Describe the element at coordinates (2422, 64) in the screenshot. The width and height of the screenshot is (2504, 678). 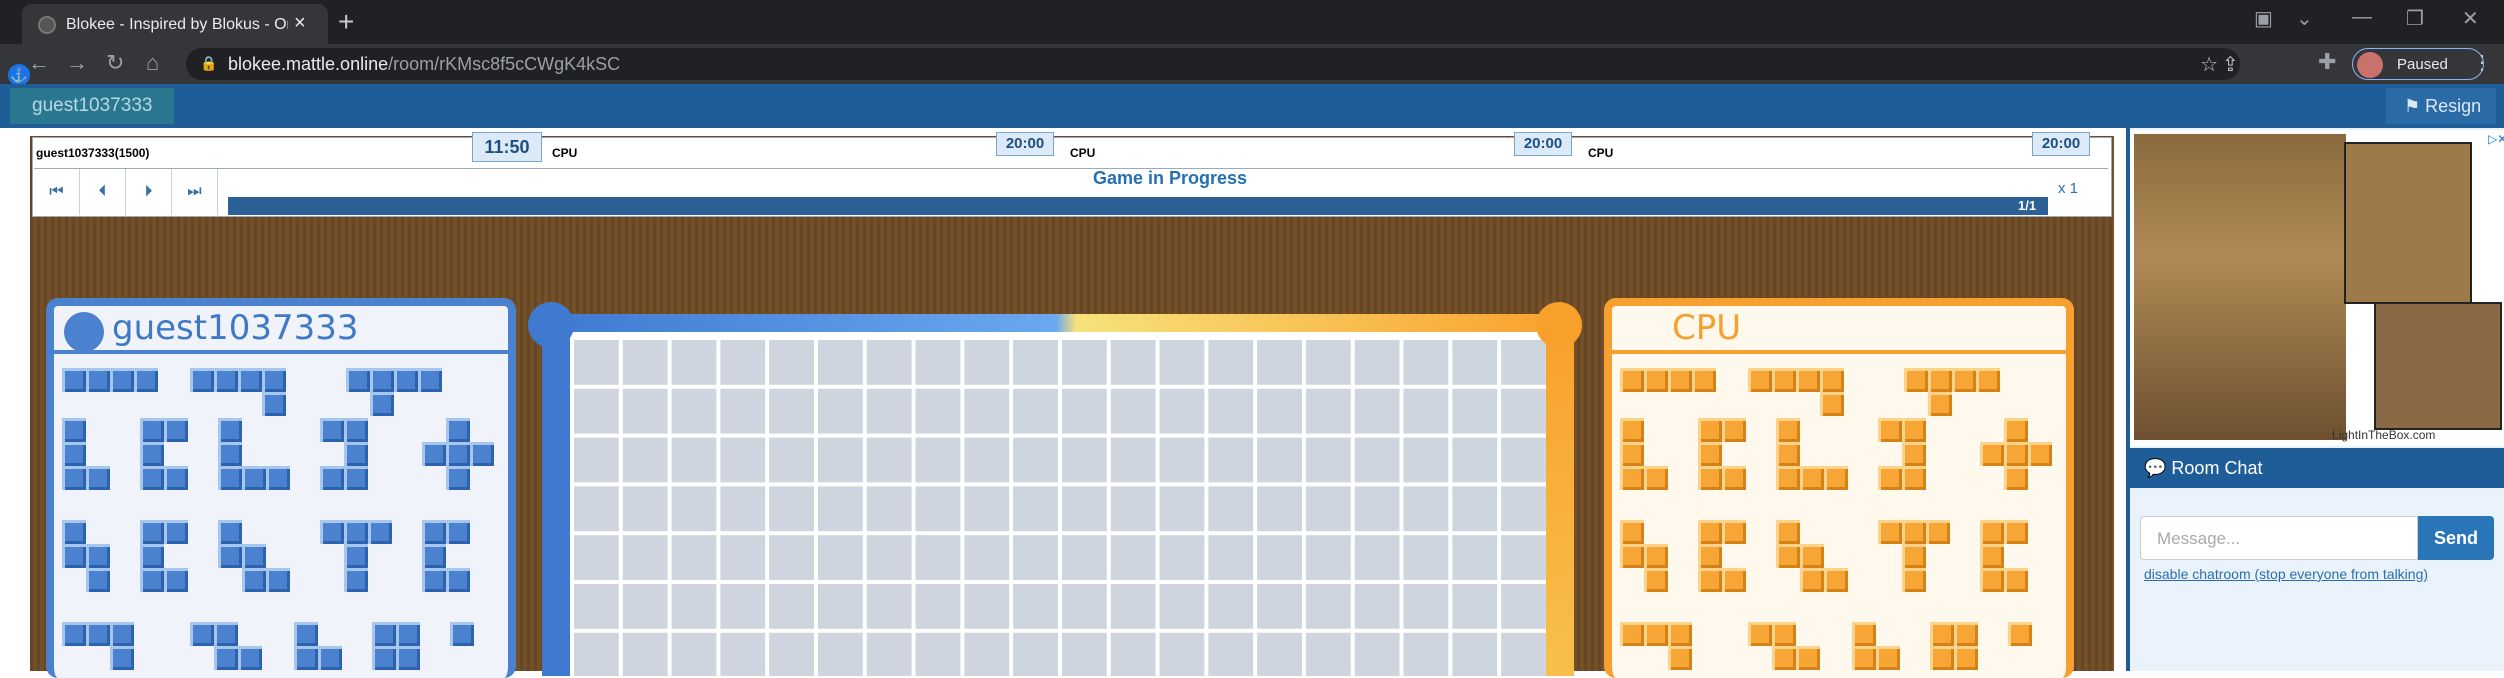
I see `profile-status: Paused` at that location.